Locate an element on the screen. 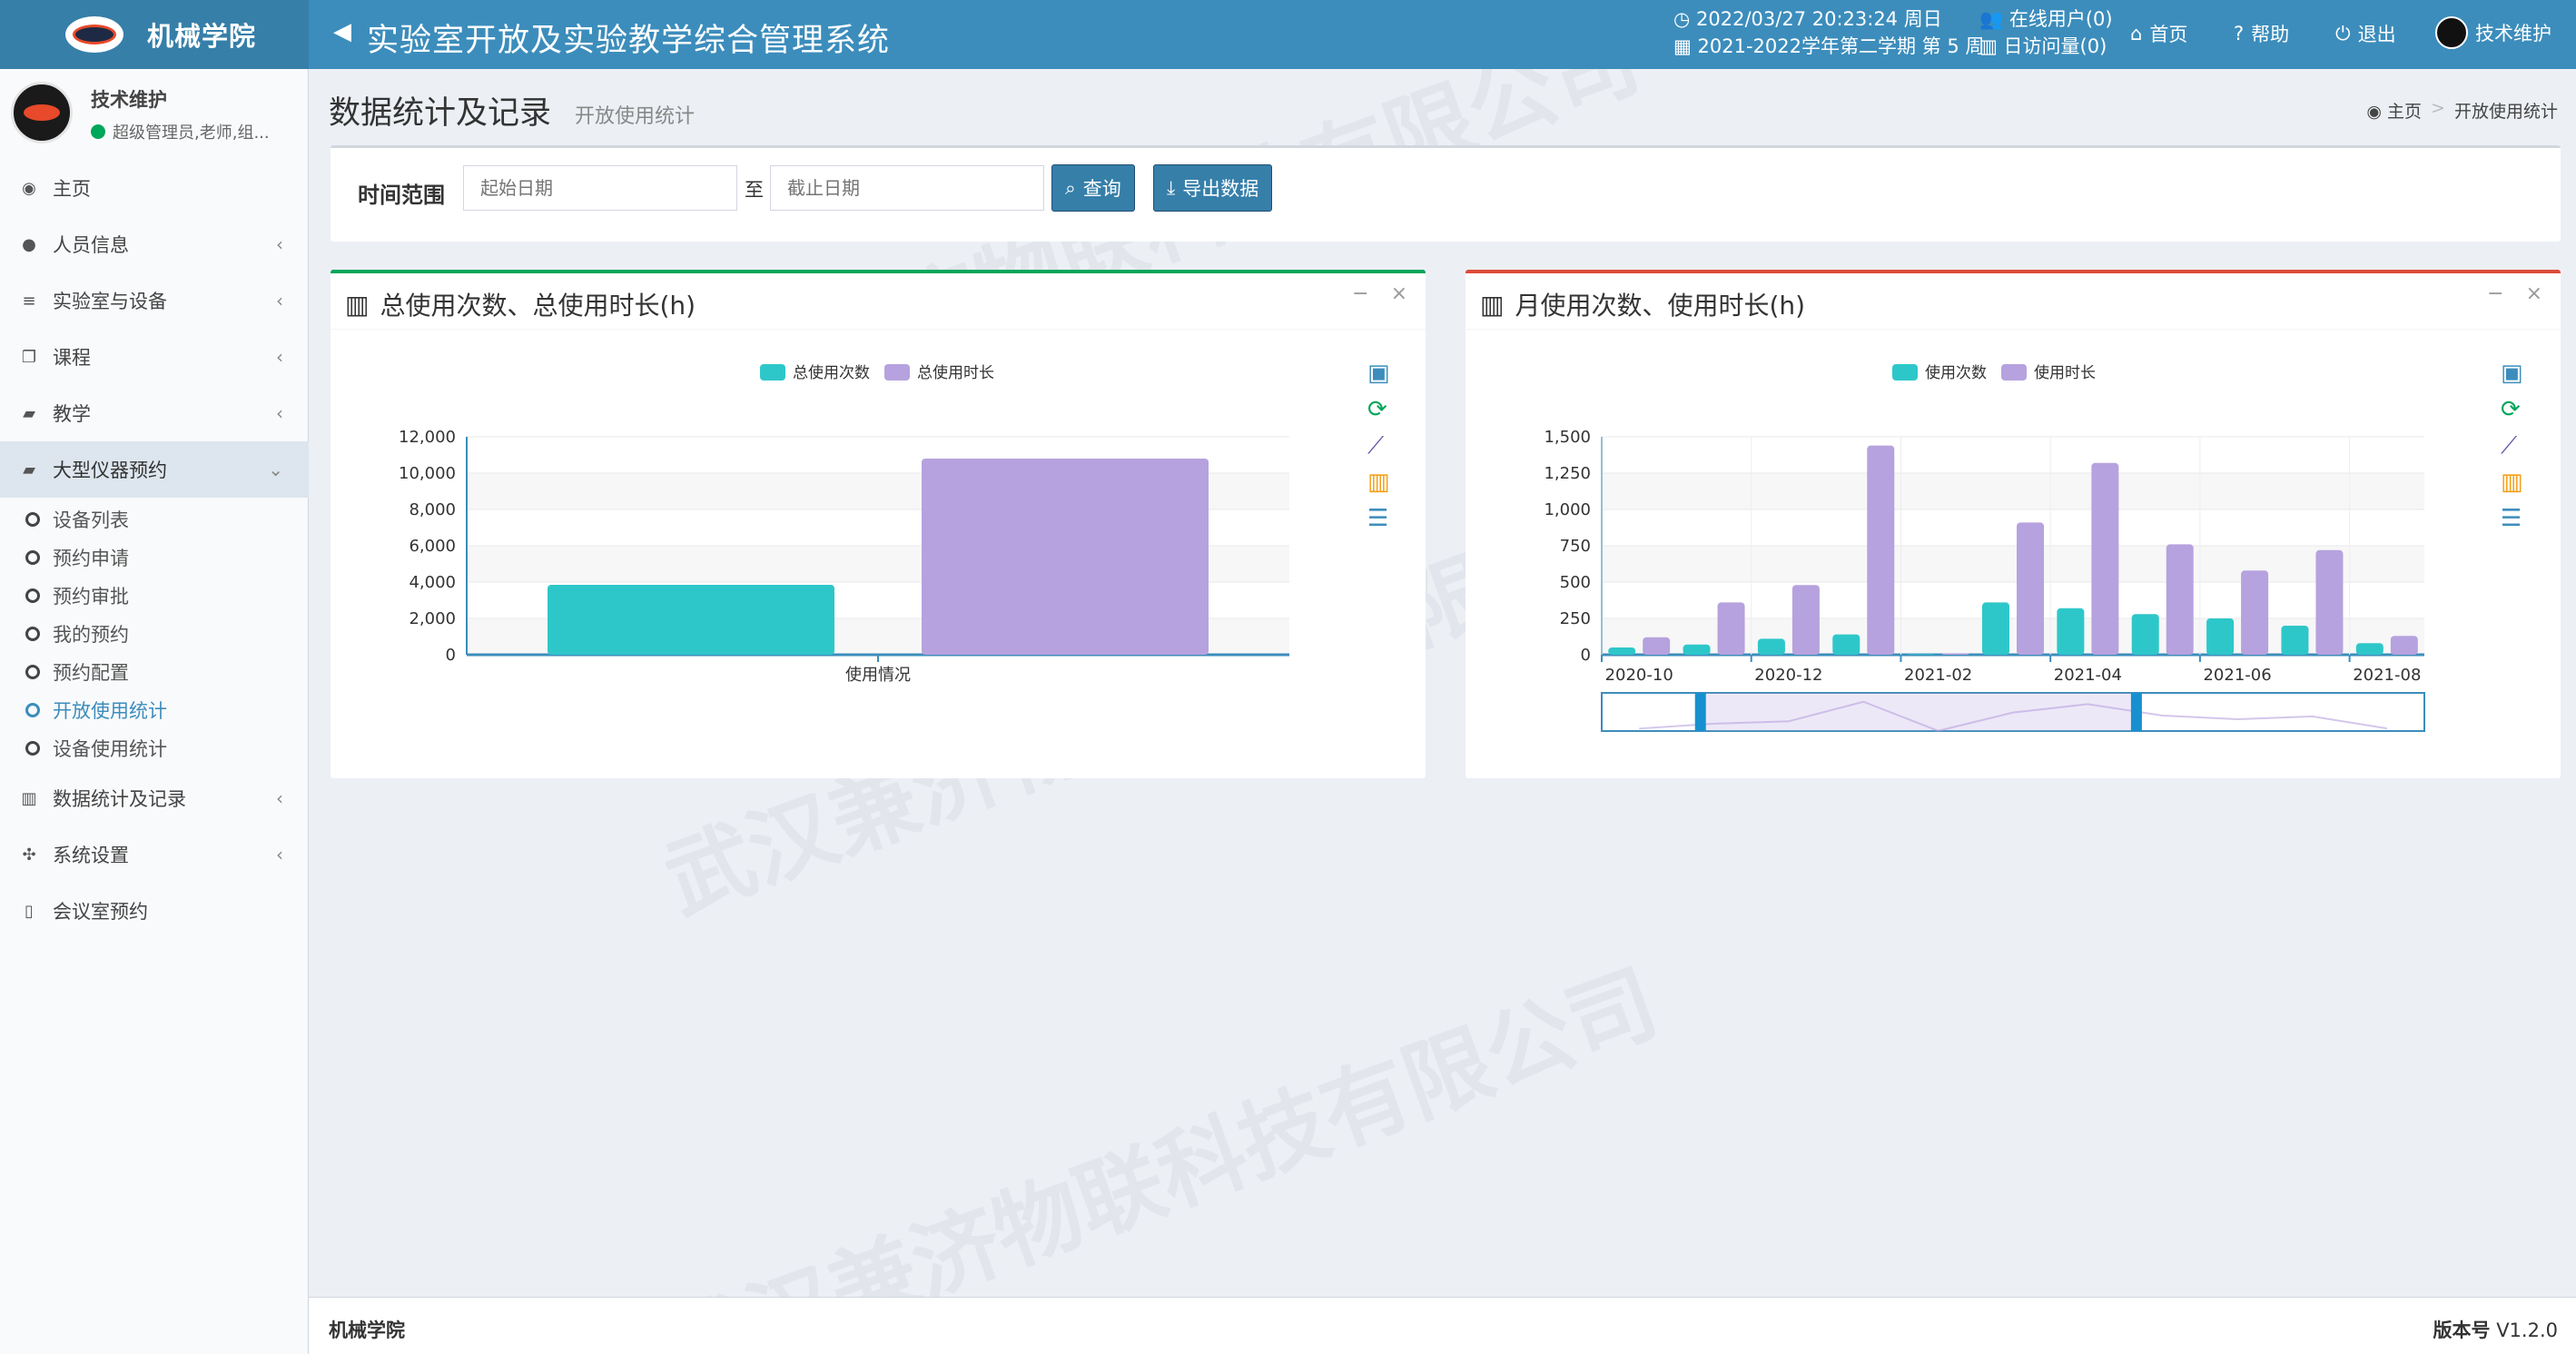 The width and height of the screenshot is (2576, 1354). datazoom-handle-end is located at coordinates (2136, 712).